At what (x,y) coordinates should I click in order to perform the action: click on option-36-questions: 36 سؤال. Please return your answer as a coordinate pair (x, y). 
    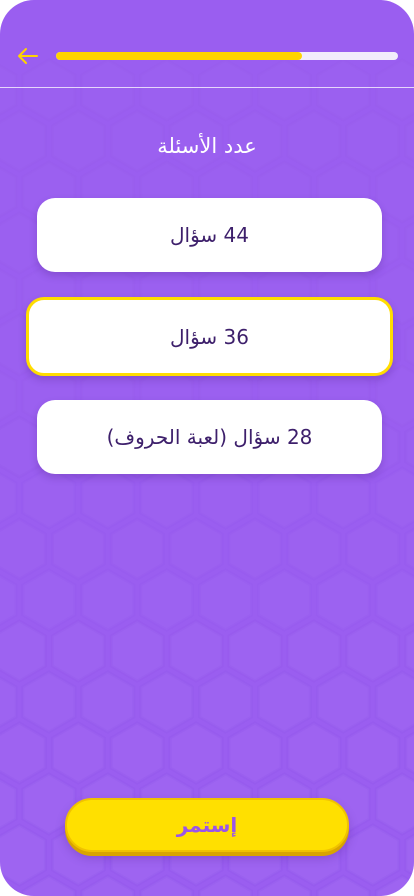
    Looking at the image, I should click on (209, 336).